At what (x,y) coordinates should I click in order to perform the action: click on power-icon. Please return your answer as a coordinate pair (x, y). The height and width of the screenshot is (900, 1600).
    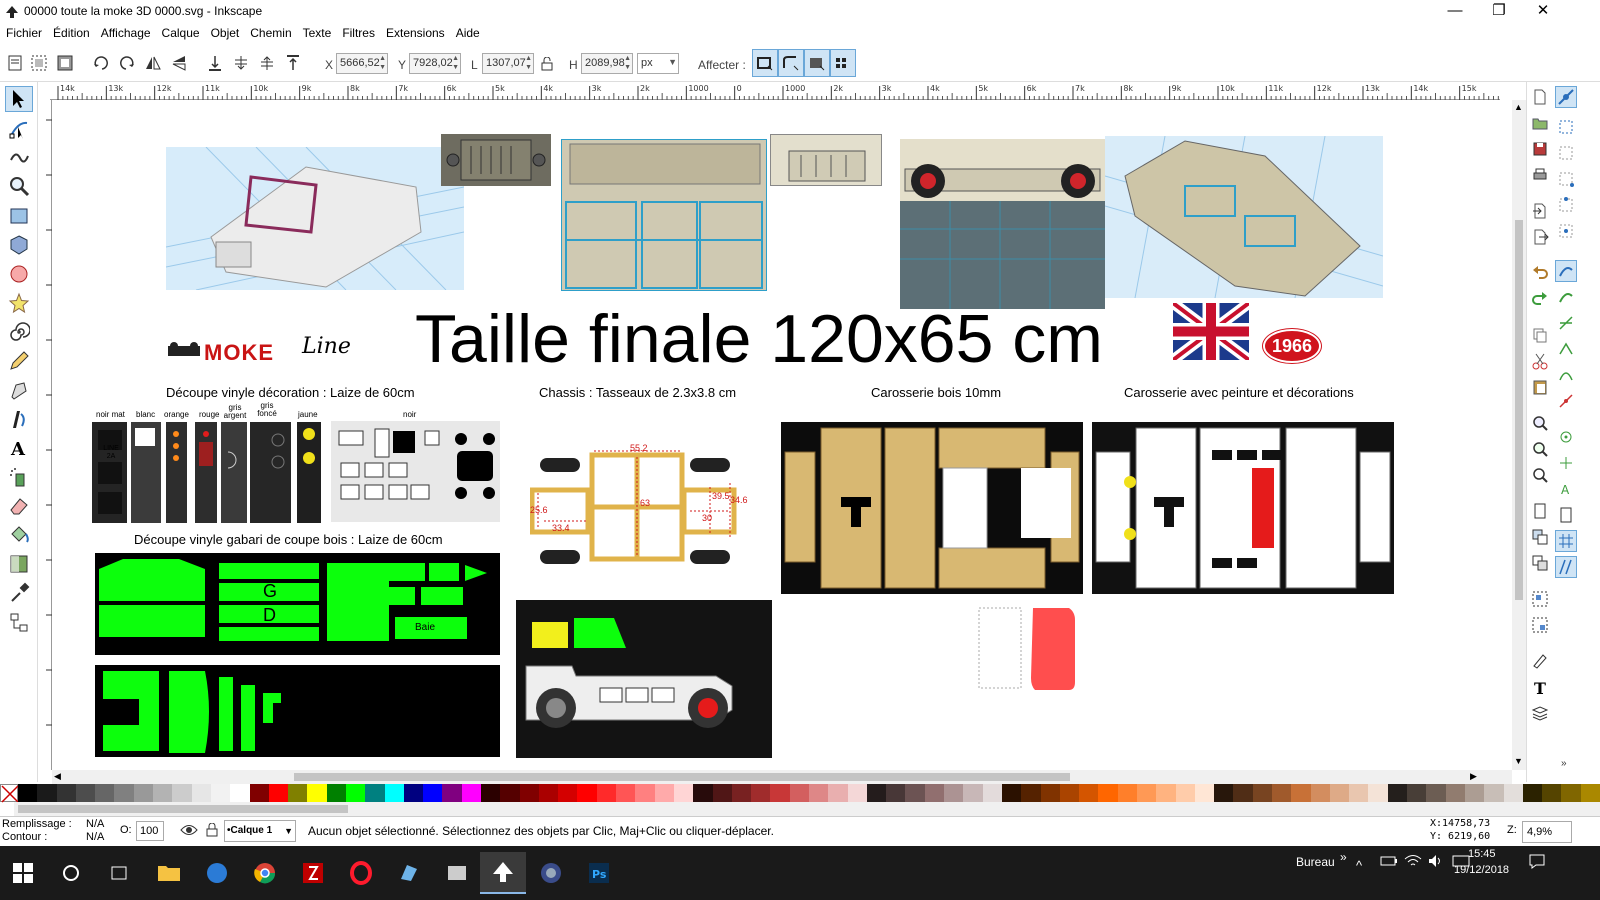
    Looking at the image, I should click on (1389, 862).